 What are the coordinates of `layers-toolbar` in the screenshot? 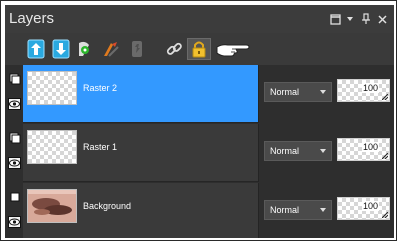 It's located at (199, 49).